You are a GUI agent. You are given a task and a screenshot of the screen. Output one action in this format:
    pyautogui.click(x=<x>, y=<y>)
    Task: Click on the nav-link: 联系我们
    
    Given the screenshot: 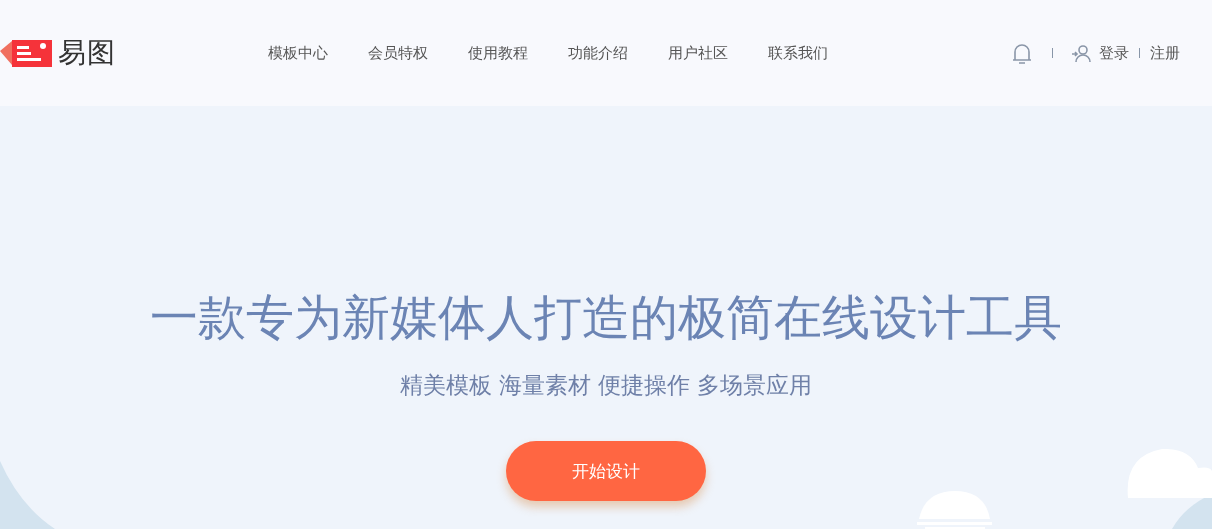 What is the action you would take?
    pyautogui.click(x=798, y=53)
    